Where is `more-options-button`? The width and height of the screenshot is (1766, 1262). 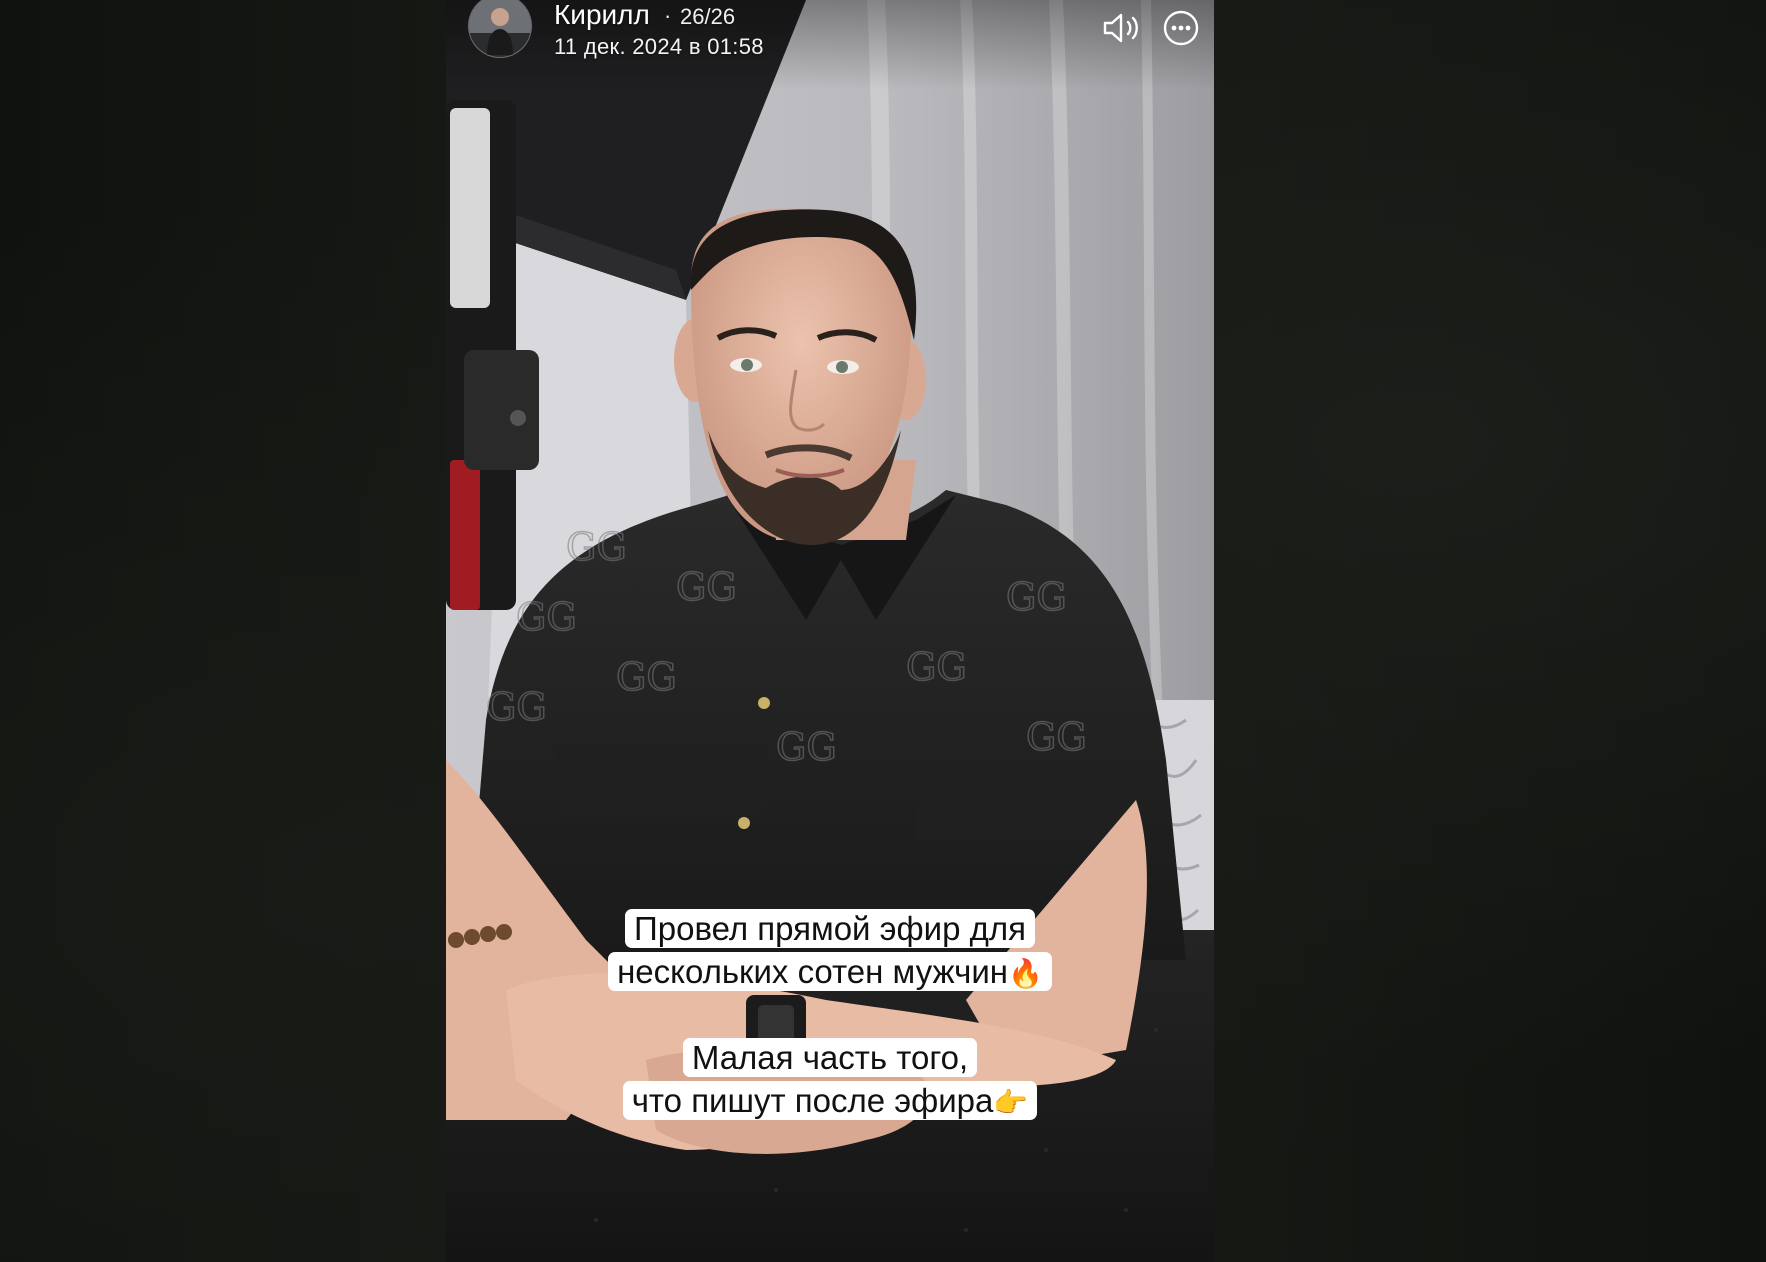
more-options-button is located at coordinates (1181, 28).